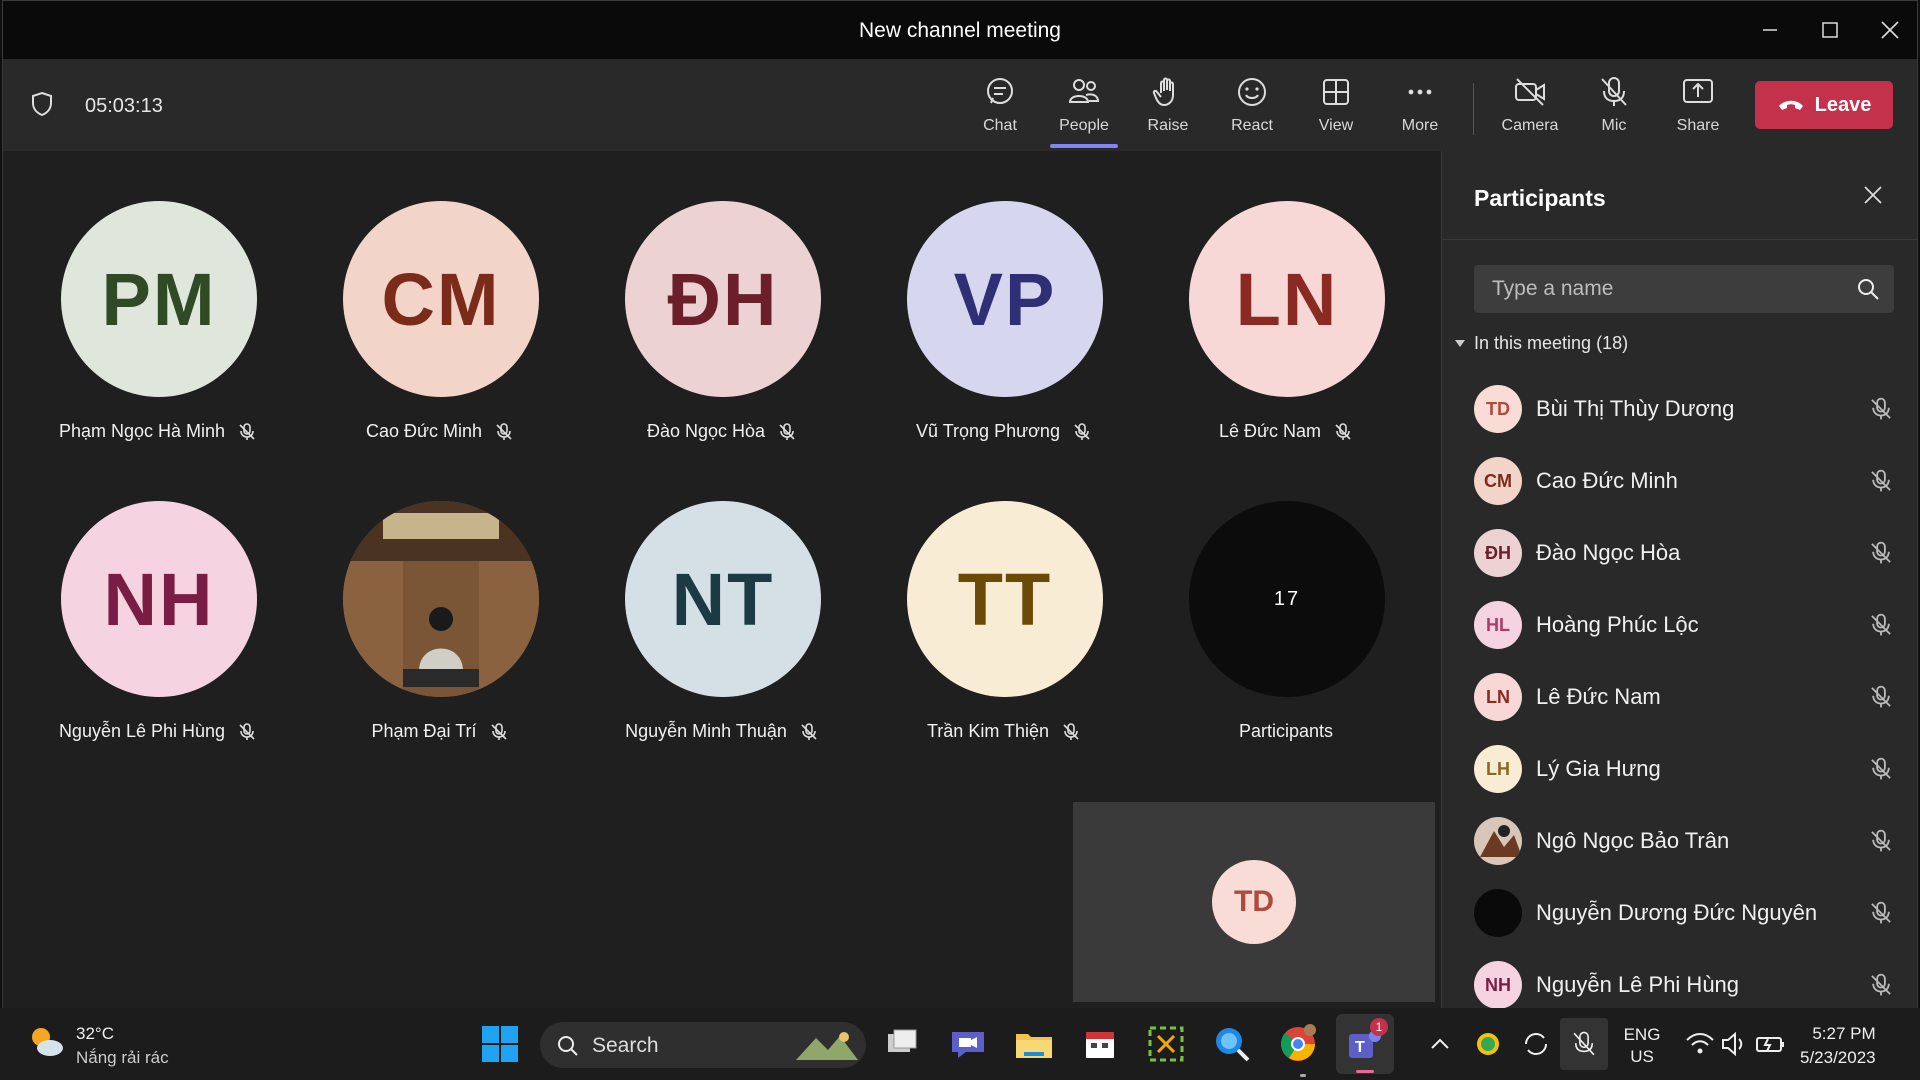  I want to click on participant-tile: VP Vũ Trọng Phương, so click(994, 336).